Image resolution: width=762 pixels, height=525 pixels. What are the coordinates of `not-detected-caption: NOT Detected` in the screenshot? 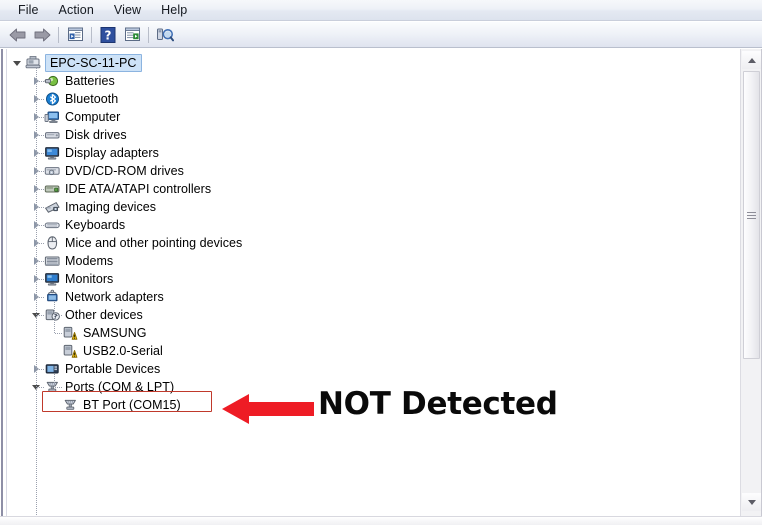 It's located at (438, 404).